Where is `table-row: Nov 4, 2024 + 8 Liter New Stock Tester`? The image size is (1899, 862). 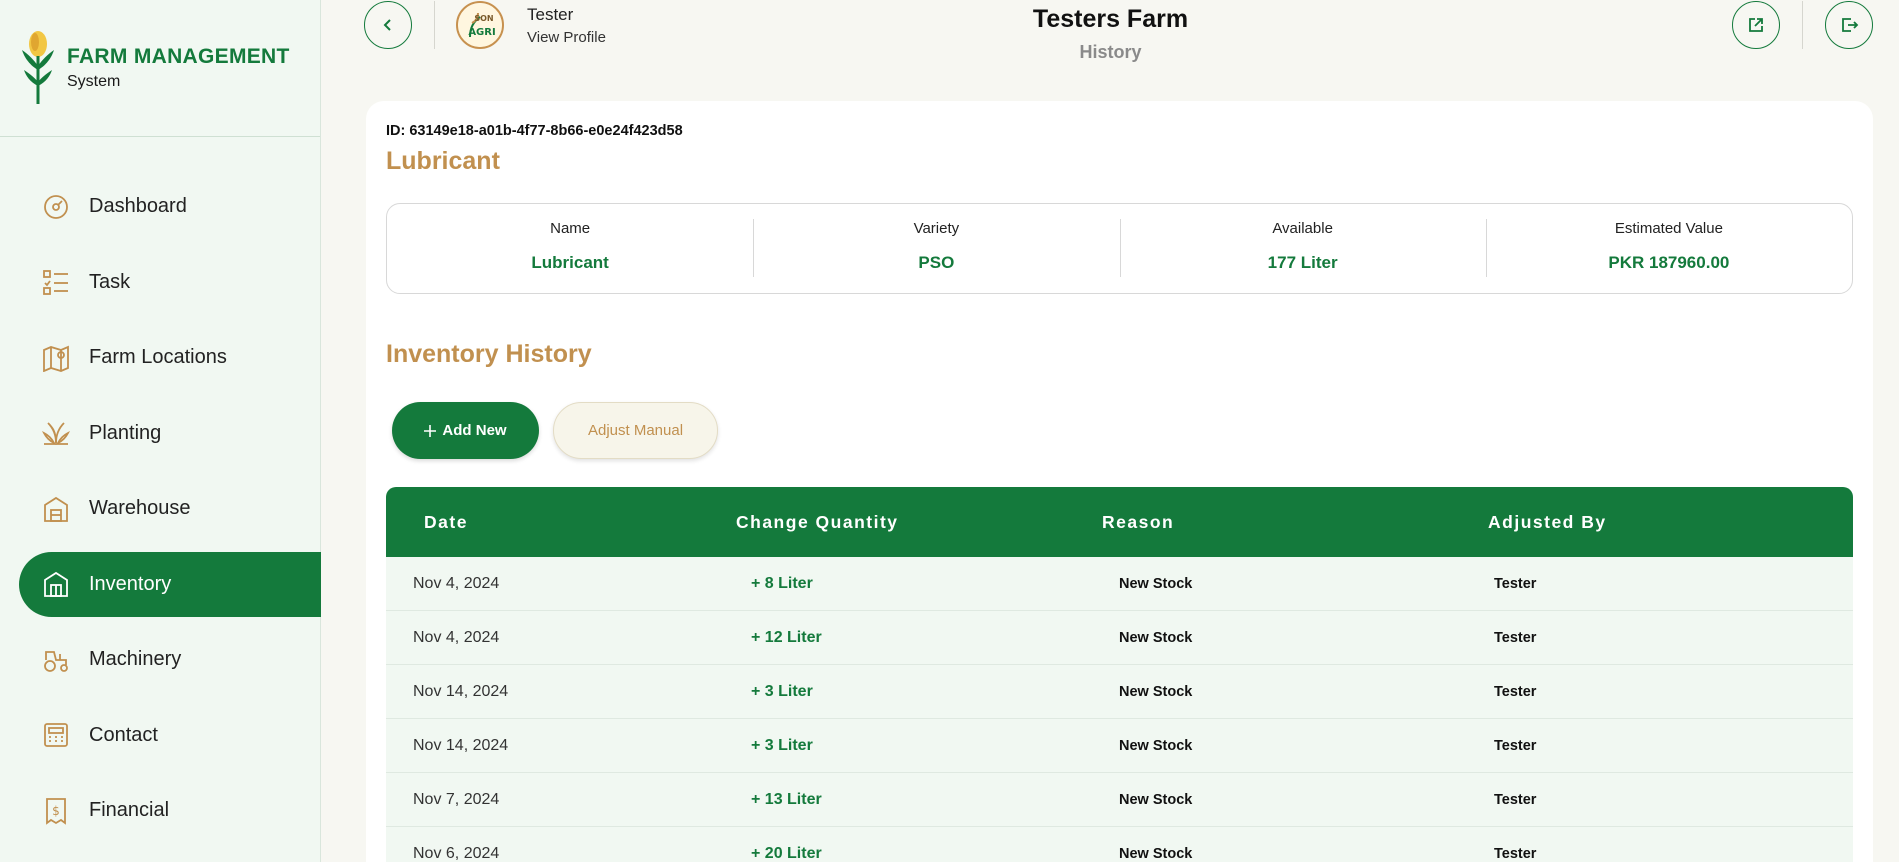 table-row: Nov 4, 2024 + 8 Liter New Stock Tester is located at coordinates (1119, 584).